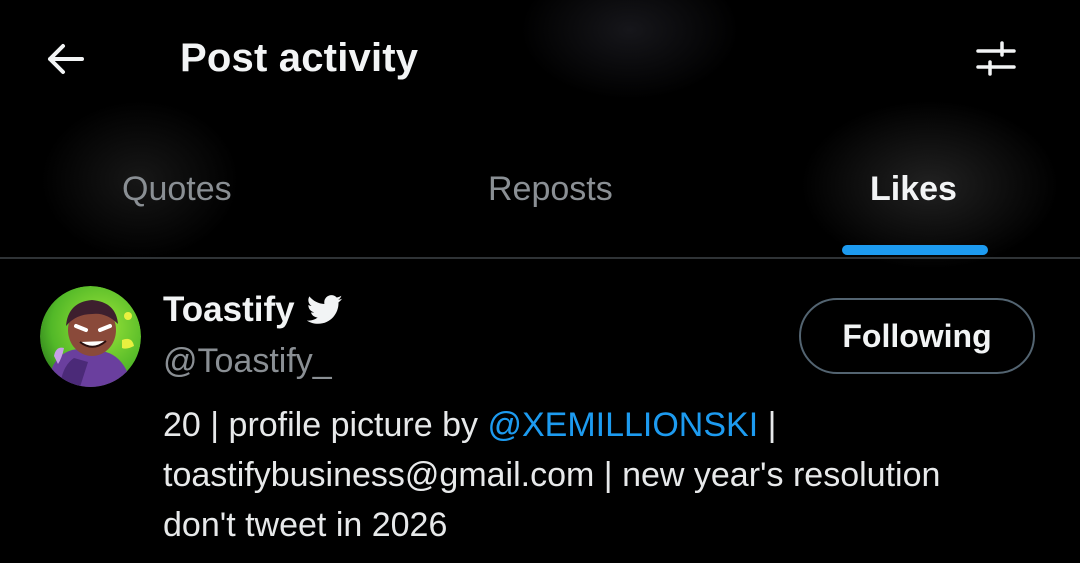  What do you see at coordinates (325, 425) in the screenshot?
I see `bio-text: 20 | profile picture by` at bounding box center [325, 425].